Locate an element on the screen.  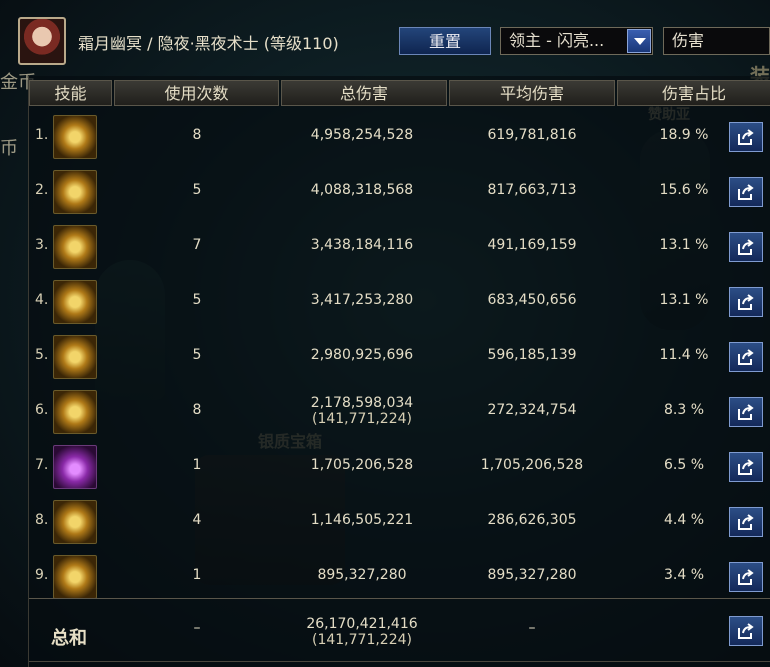
row-index: 9. is located at coordinates (42, 575).